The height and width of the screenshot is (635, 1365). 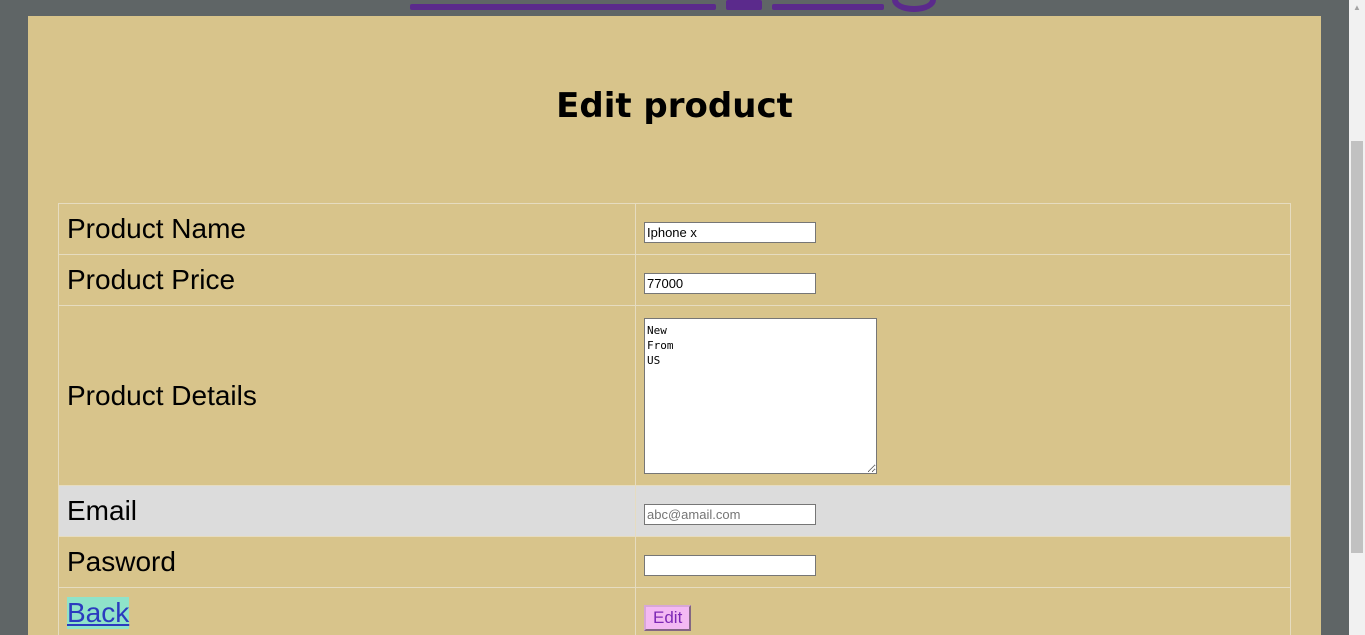 I want to click on password-row: Pasword, so click(x=674, y=562).